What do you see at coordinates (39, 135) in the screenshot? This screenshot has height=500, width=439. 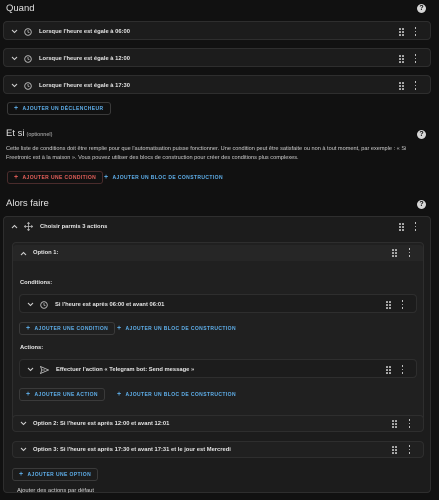 I see `optional-label: (optionnel)` at bounding box center [39, 135].